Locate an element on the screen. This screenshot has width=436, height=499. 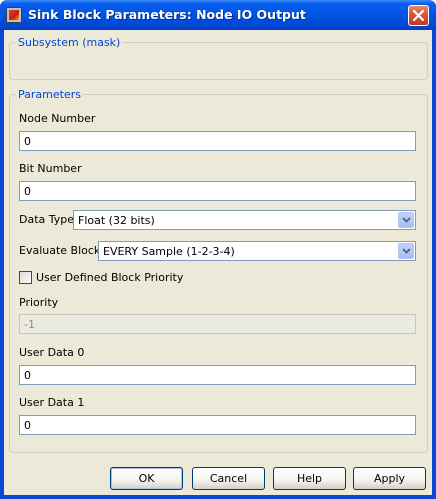
close-button is located at coordinates (418, 15).